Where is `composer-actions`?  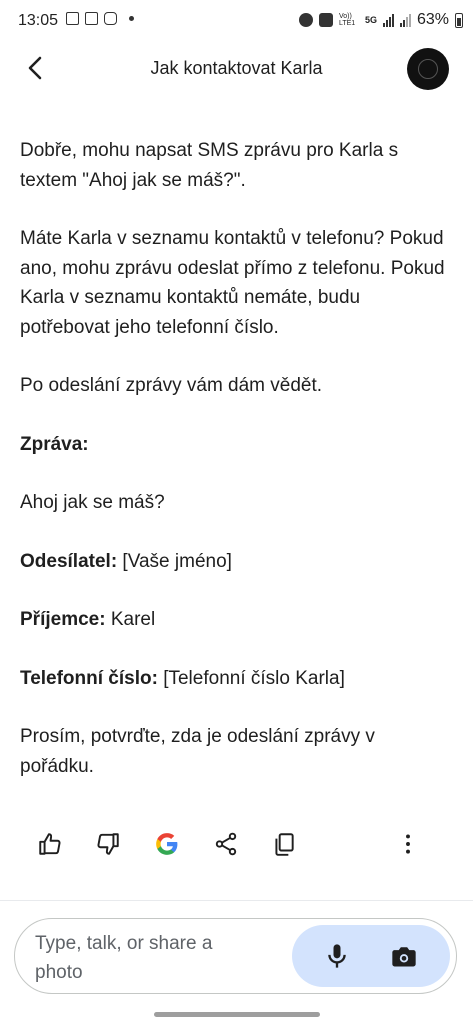 composer-actions is located at coordinates (371, 956).